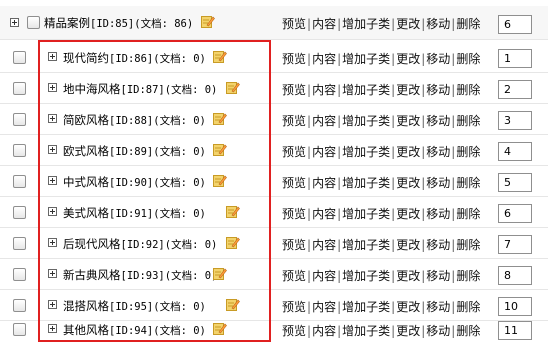 This screenshot has height=347, width=548. What do you see at coordinates (86, 330) in the screenshot?
I see `category-title: 其他风格` at bounding box center [86, 330].